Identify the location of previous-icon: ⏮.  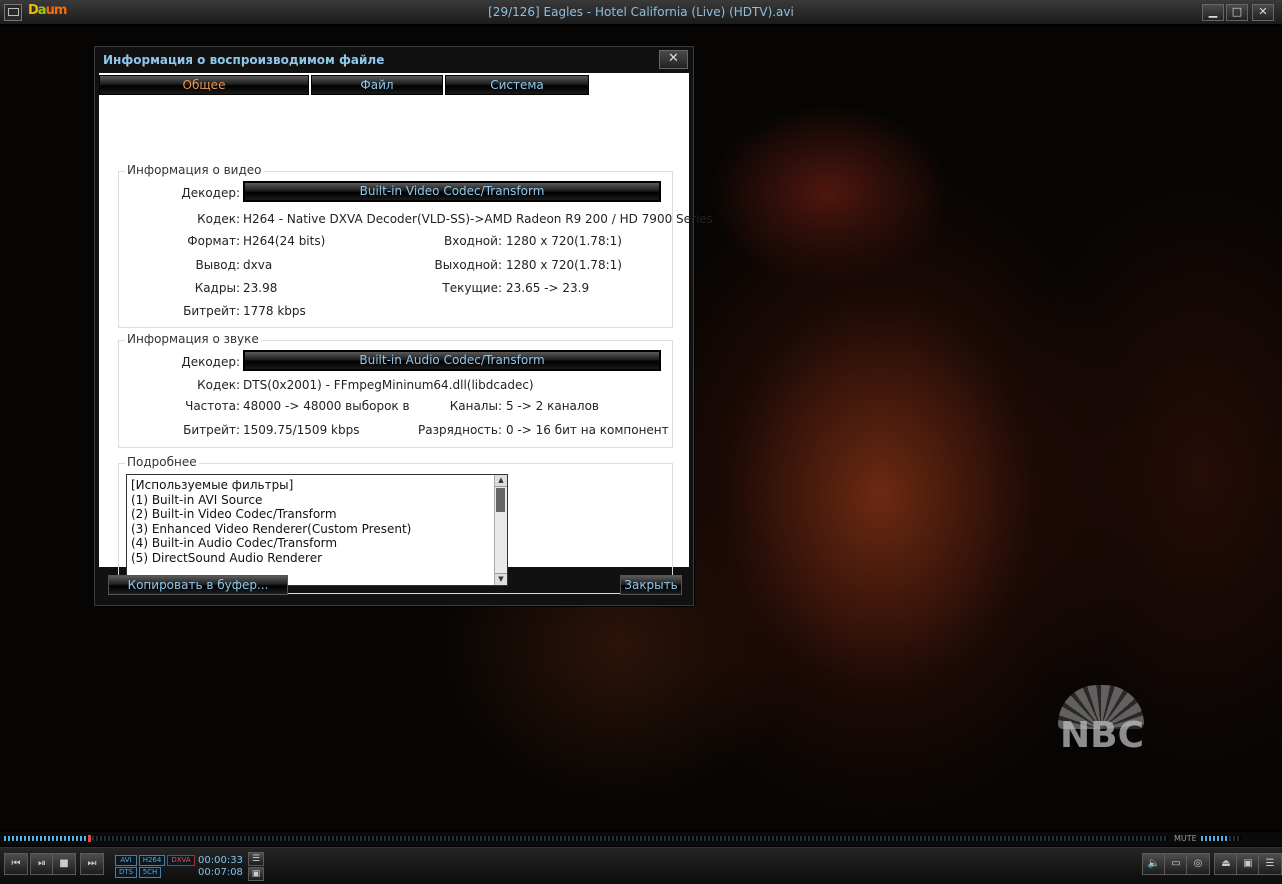
(16, 864).